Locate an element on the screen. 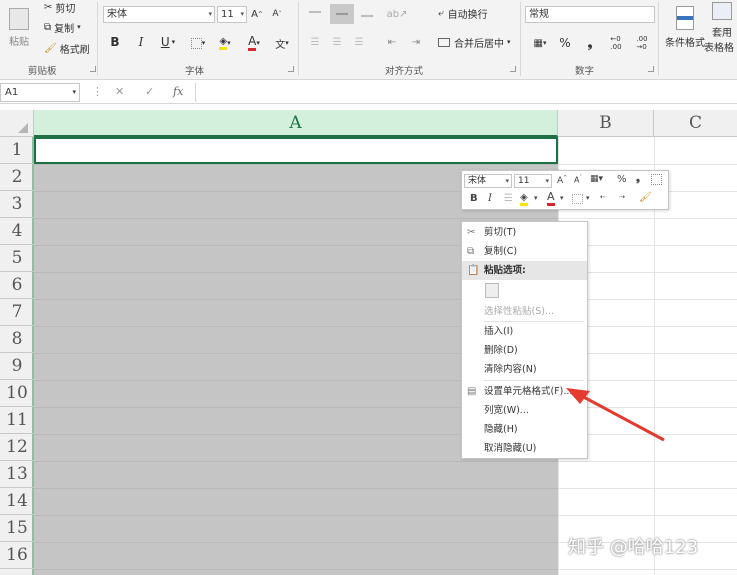 This screenshot has width=737, height=575. grow-font-button: A ^ is located at coordinates (257, 14).